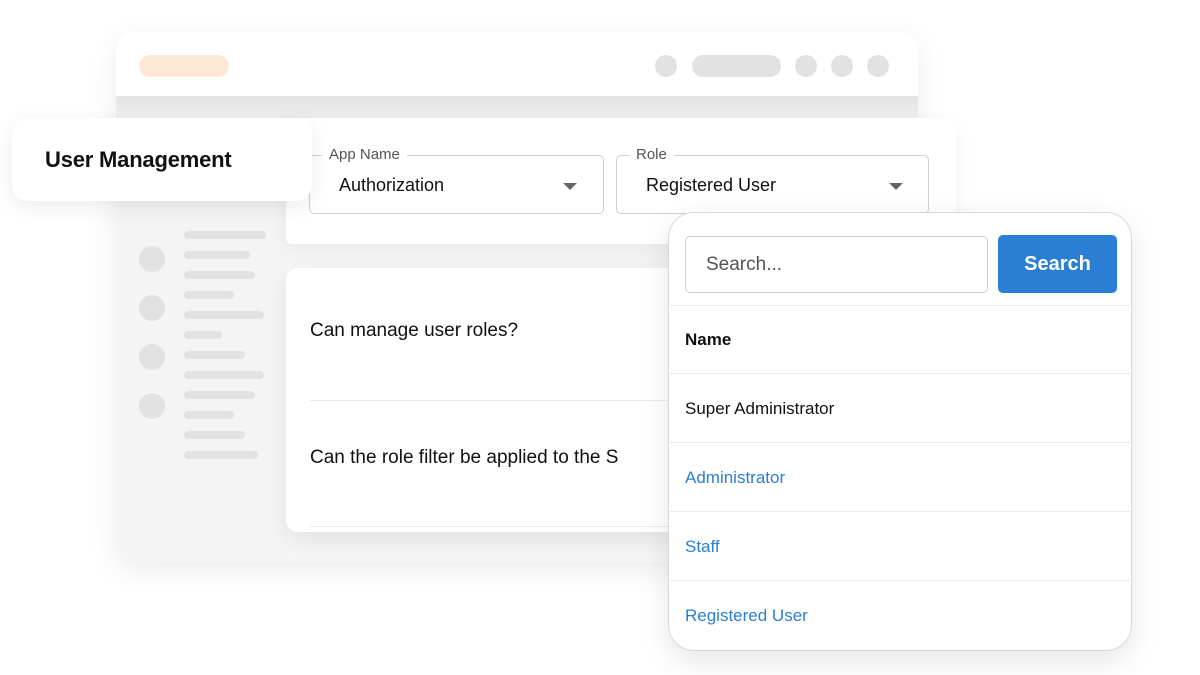 The height and width of the screenshot is (675, 1200). What do you see at coordinates (364, 154) in the screenshot?
I see `app-name-label: App Name` at bounding box center [364, 154].